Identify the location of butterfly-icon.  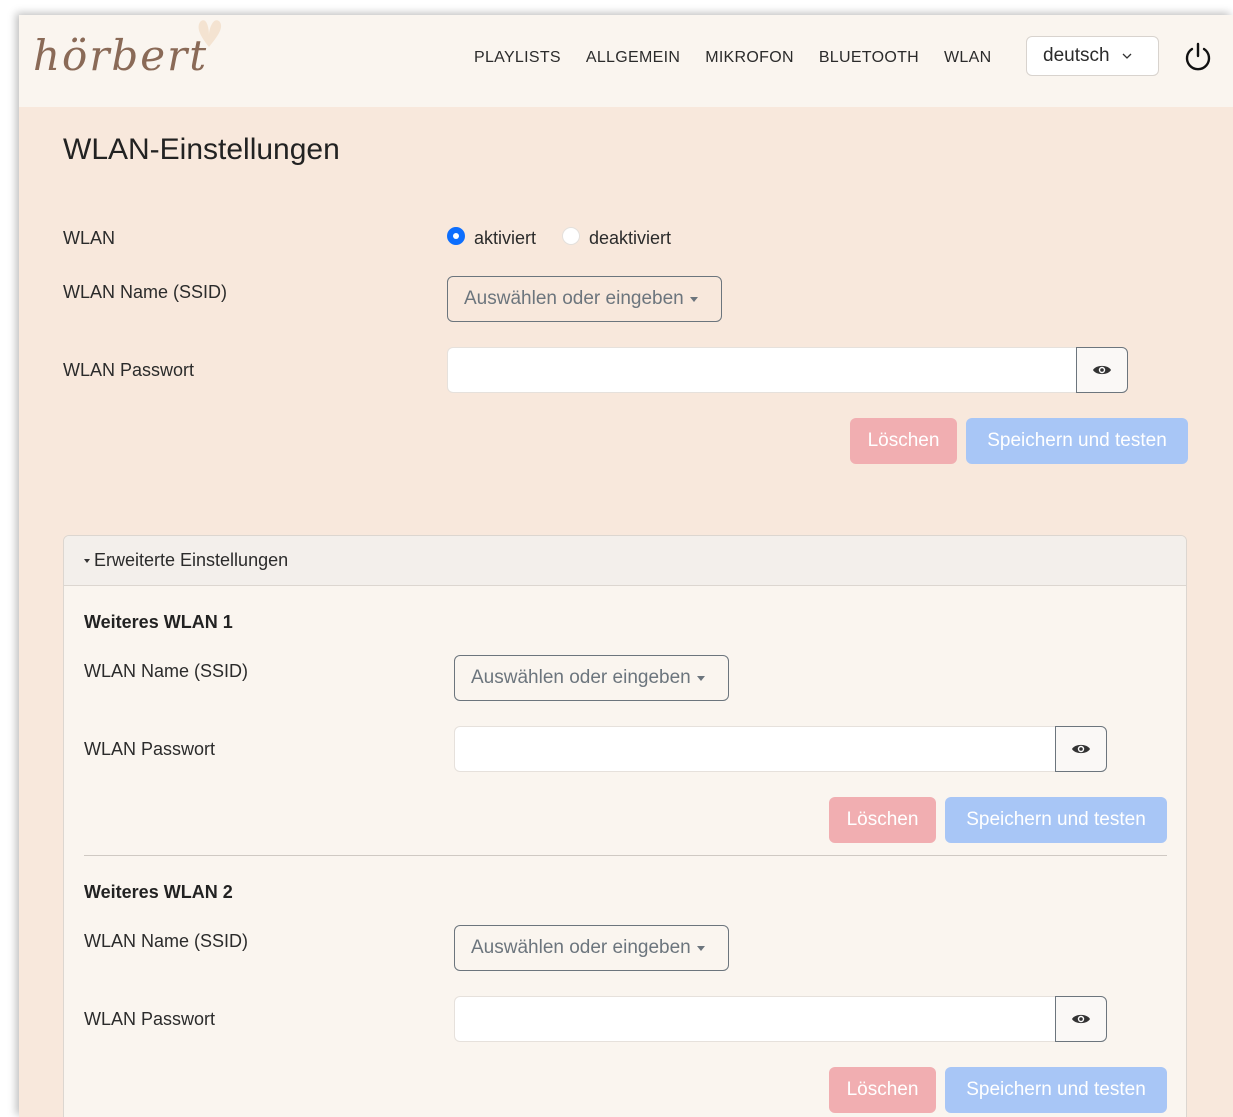
(210, 33).